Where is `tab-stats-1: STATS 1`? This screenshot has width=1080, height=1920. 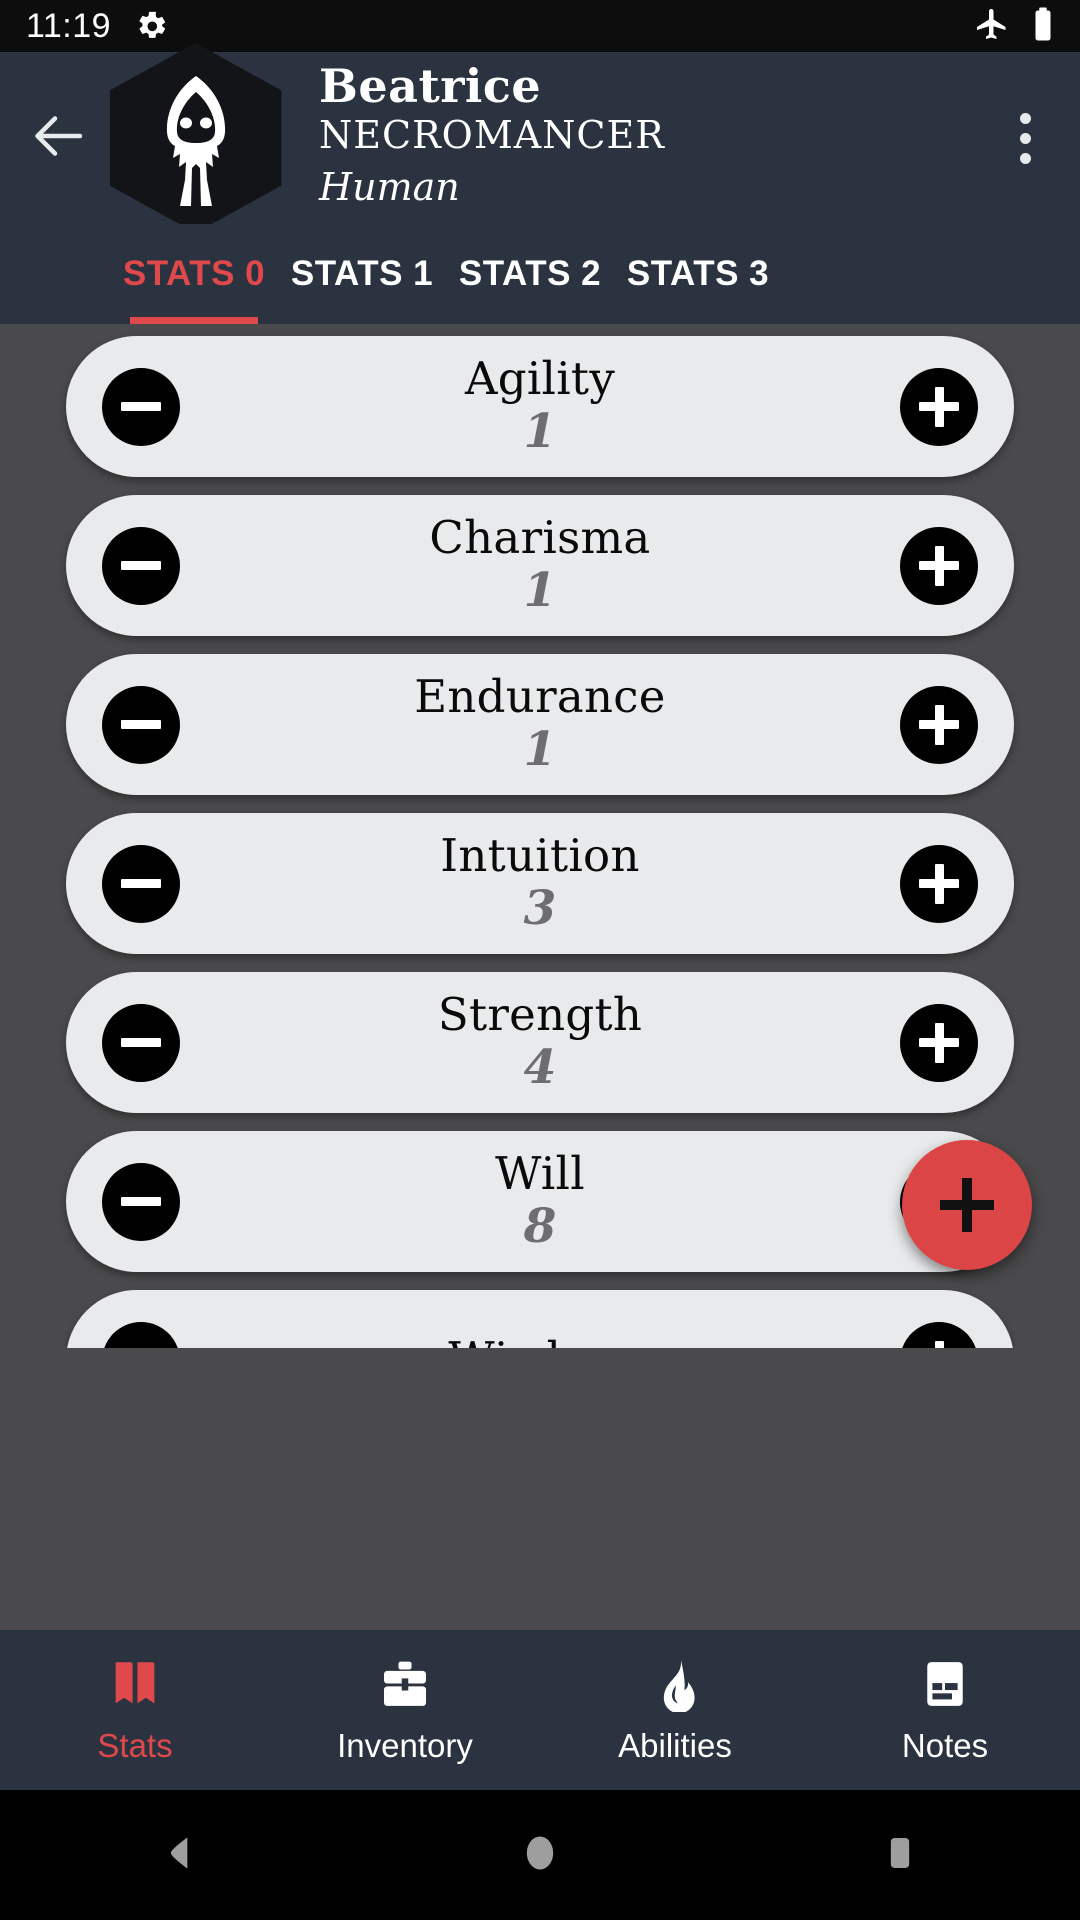 tab-stats-1: STATS 1 is located at coordinates (362, 274).